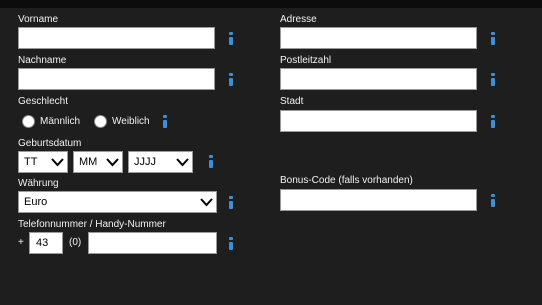 The image size is (542, 305). I want to click on geburtsdatum-info-icon, so click(210, 161).